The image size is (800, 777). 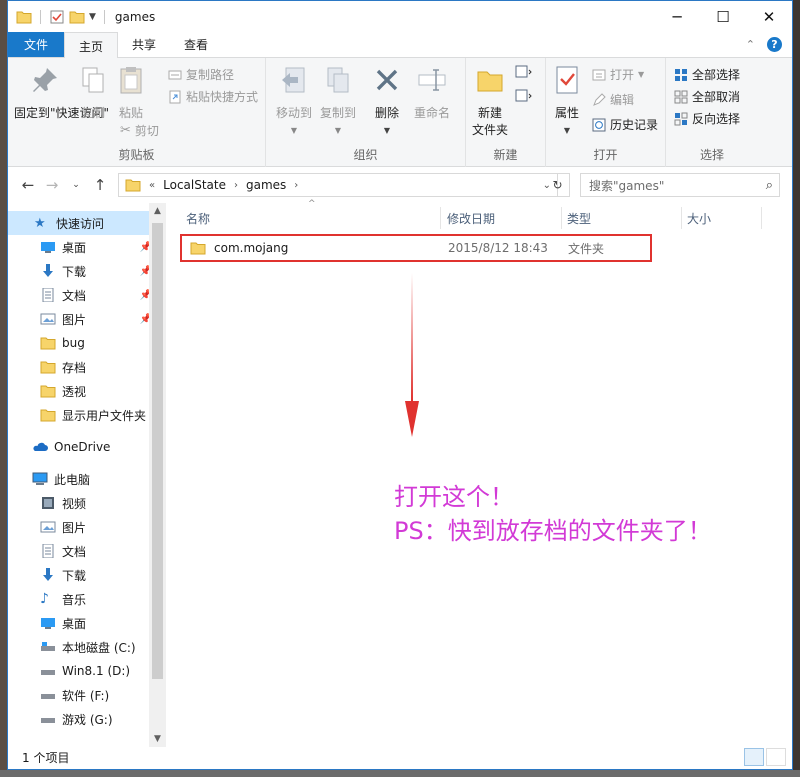 I want to click on table-row: com.mojang 2015/8/12 18:43 文件夹, so click(x=416, y=248).